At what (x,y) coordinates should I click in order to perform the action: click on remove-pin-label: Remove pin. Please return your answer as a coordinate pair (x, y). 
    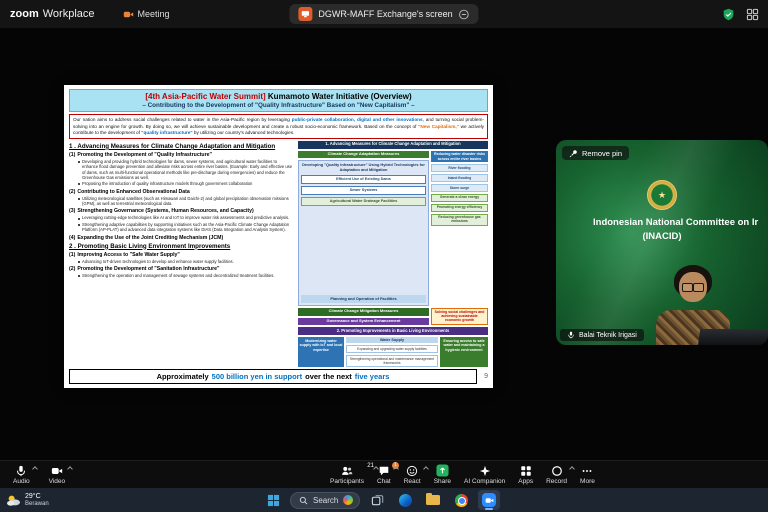
    Looking at the image, I should click on (602, 153).